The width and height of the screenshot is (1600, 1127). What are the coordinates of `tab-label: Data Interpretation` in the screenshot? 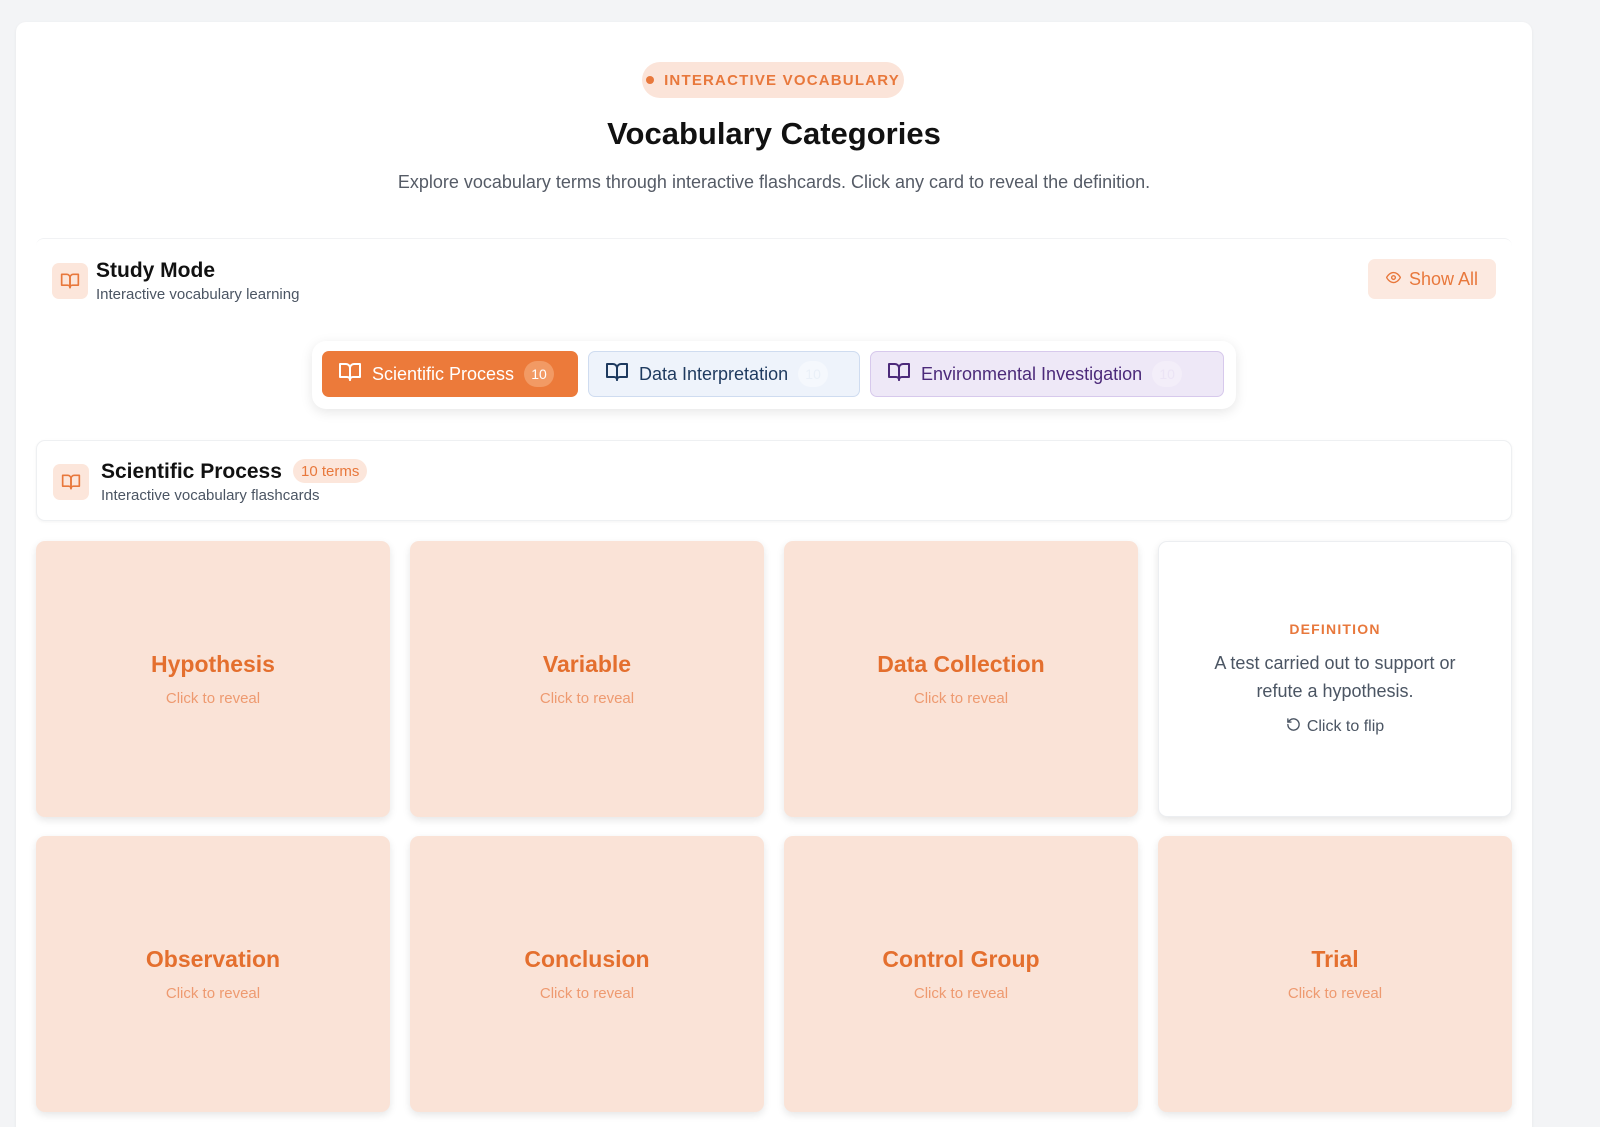 It's located at (714, 373).